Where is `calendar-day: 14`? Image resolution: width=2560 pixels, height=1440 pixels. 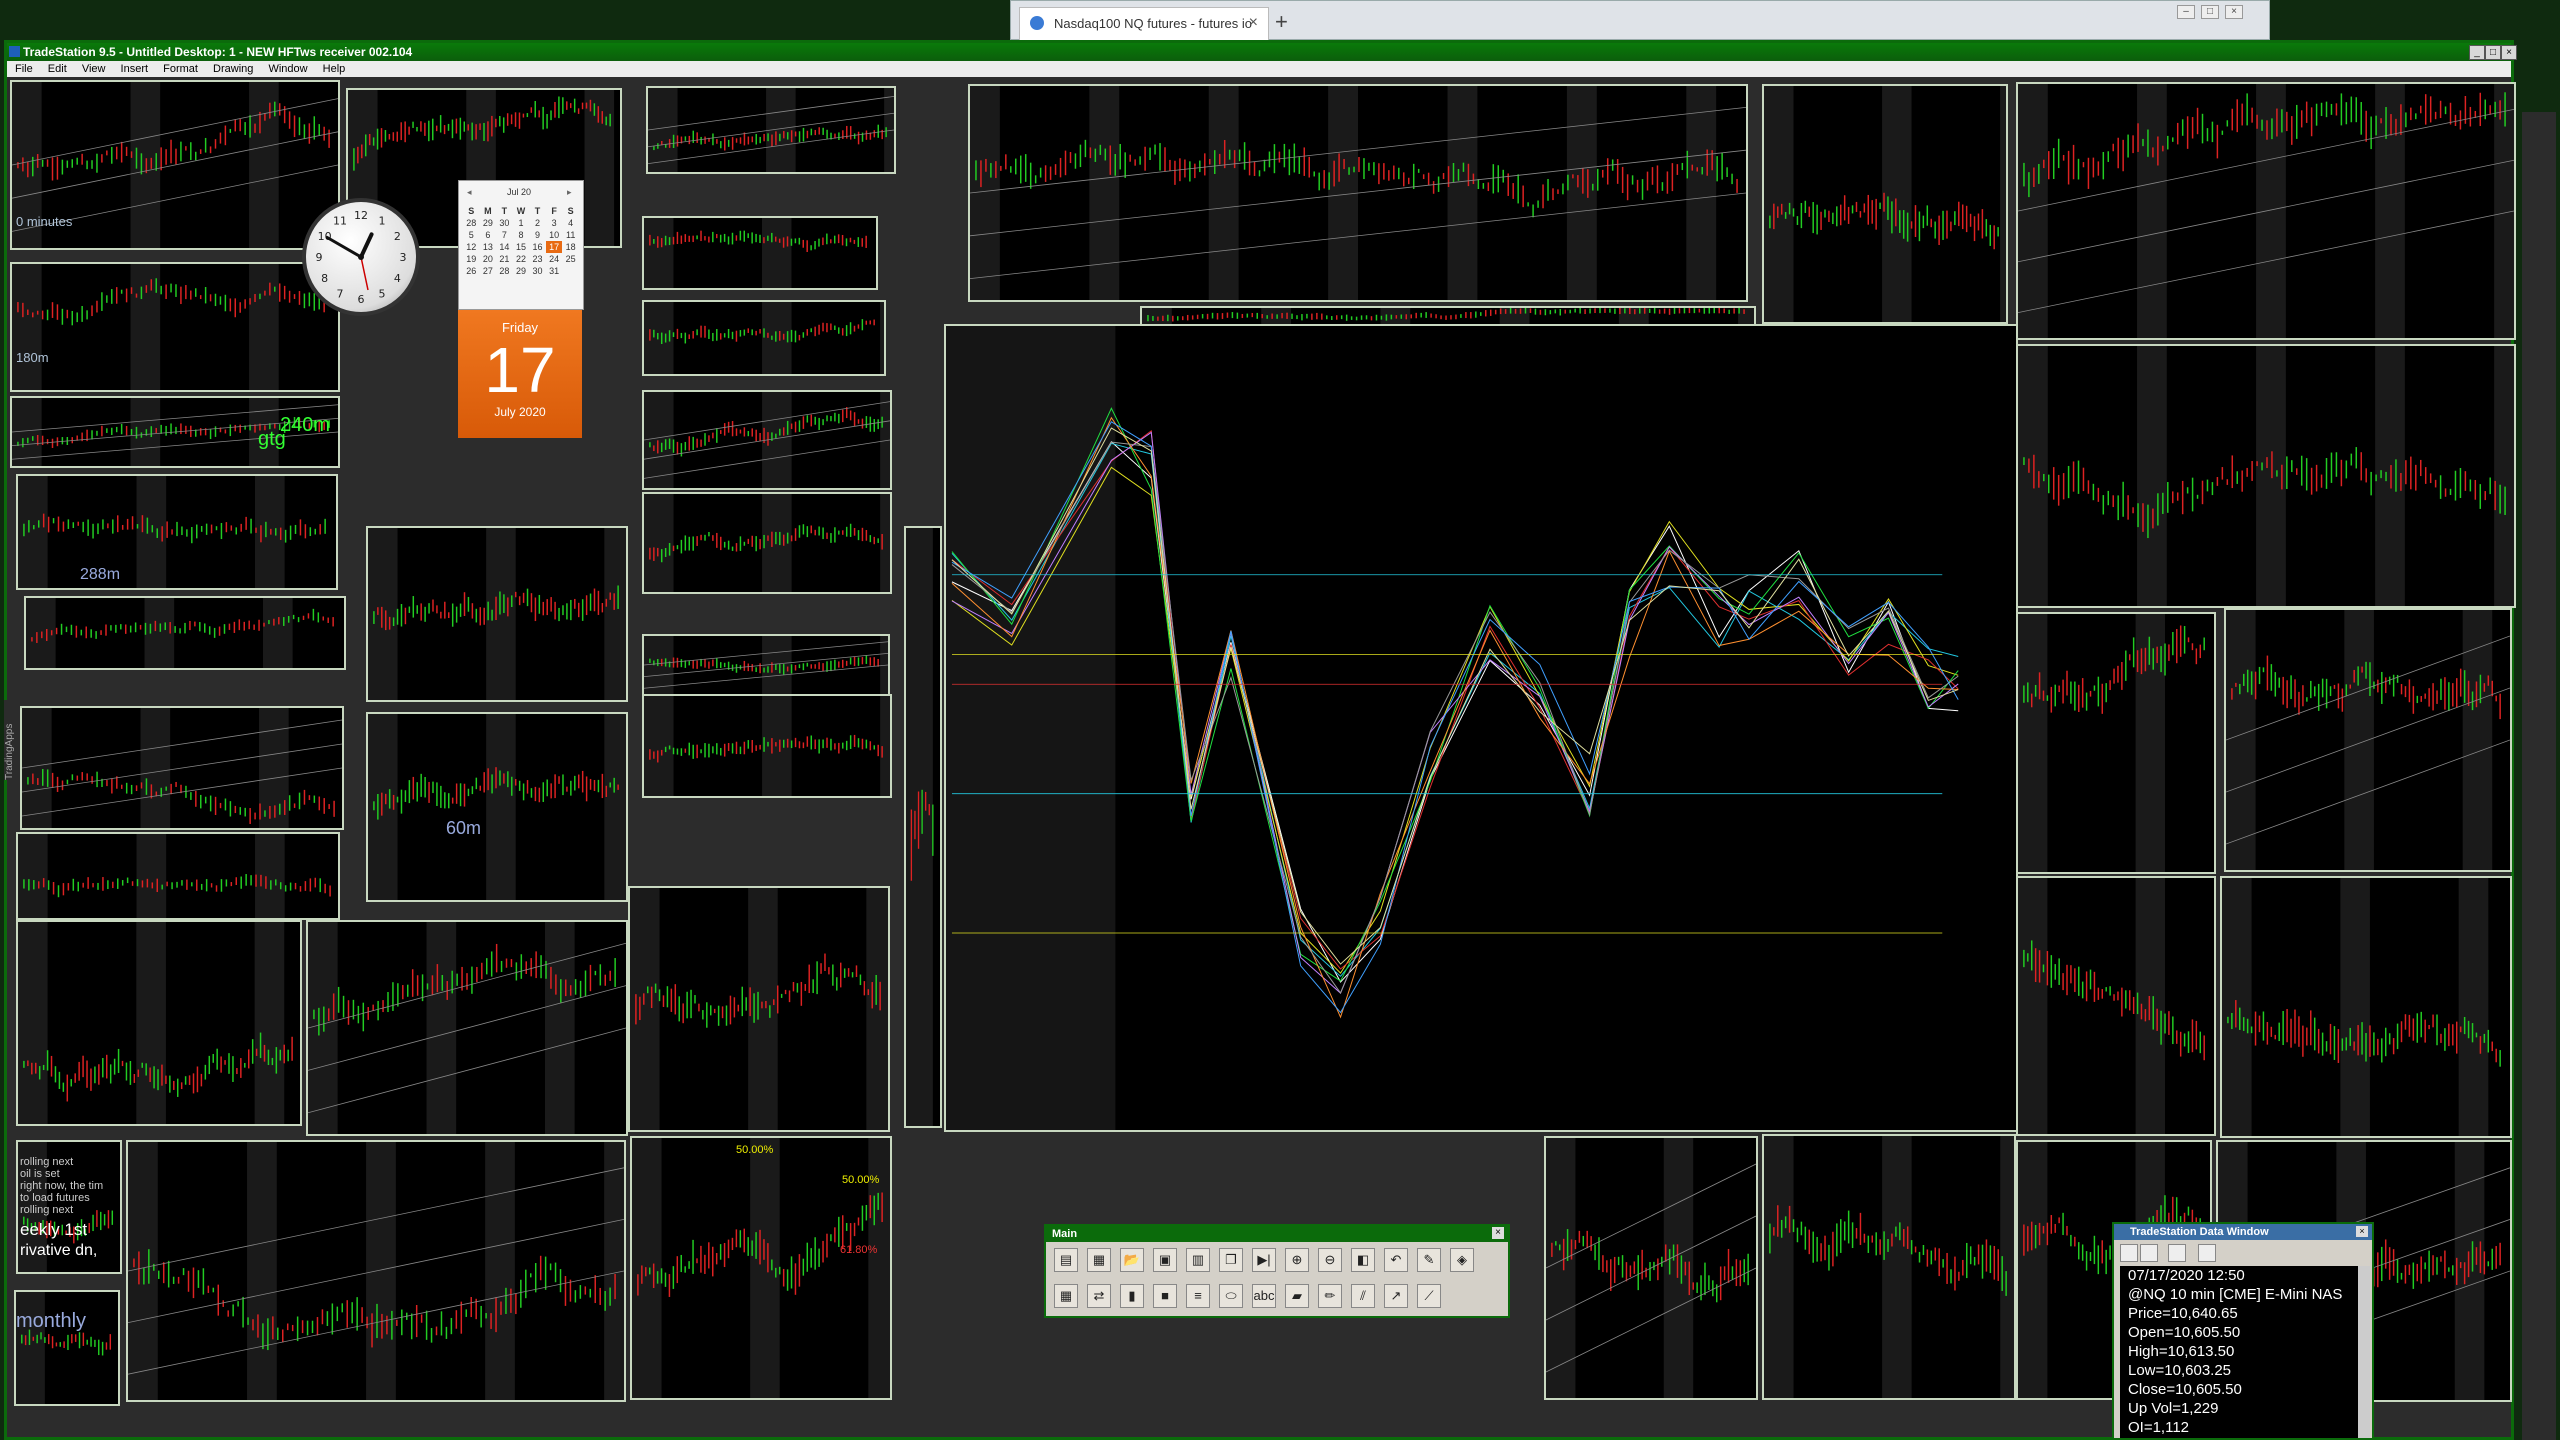 calendar-day: 14 is located at coordinates (504, 247).